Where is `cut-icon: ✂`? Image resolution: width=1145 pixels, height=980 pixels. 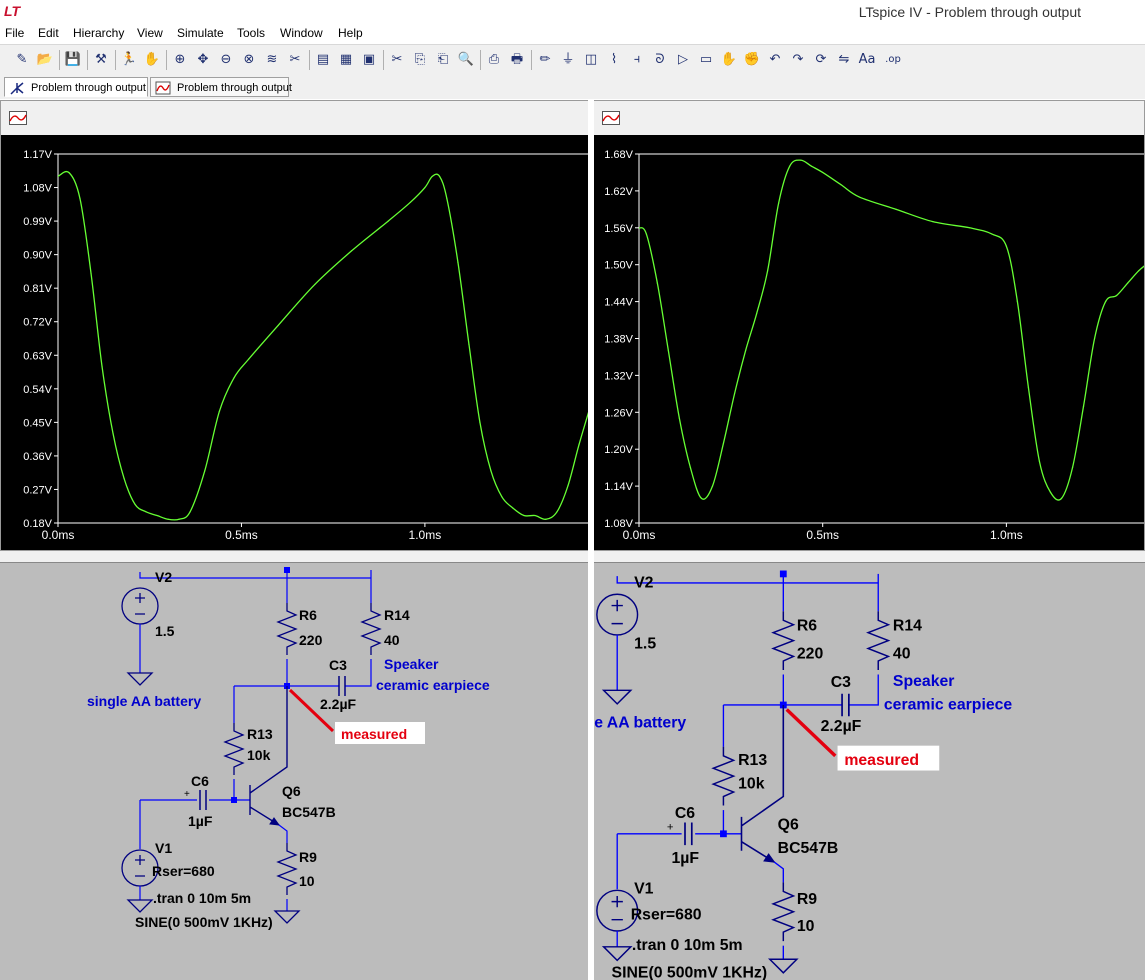
cut-icon: ✂ is located at coordinates (397, 60).